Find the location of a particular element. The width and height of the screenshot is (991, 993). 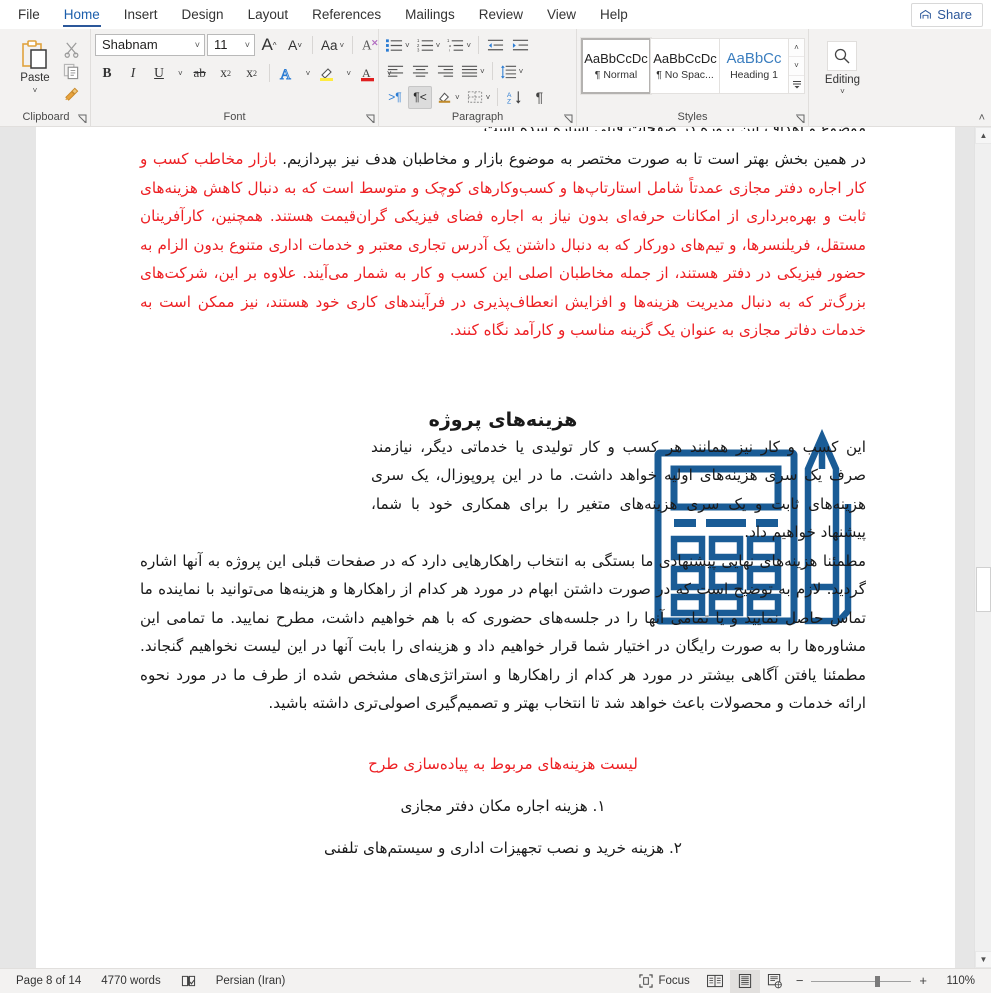

copy-icon is located at coordinates (71, 71).